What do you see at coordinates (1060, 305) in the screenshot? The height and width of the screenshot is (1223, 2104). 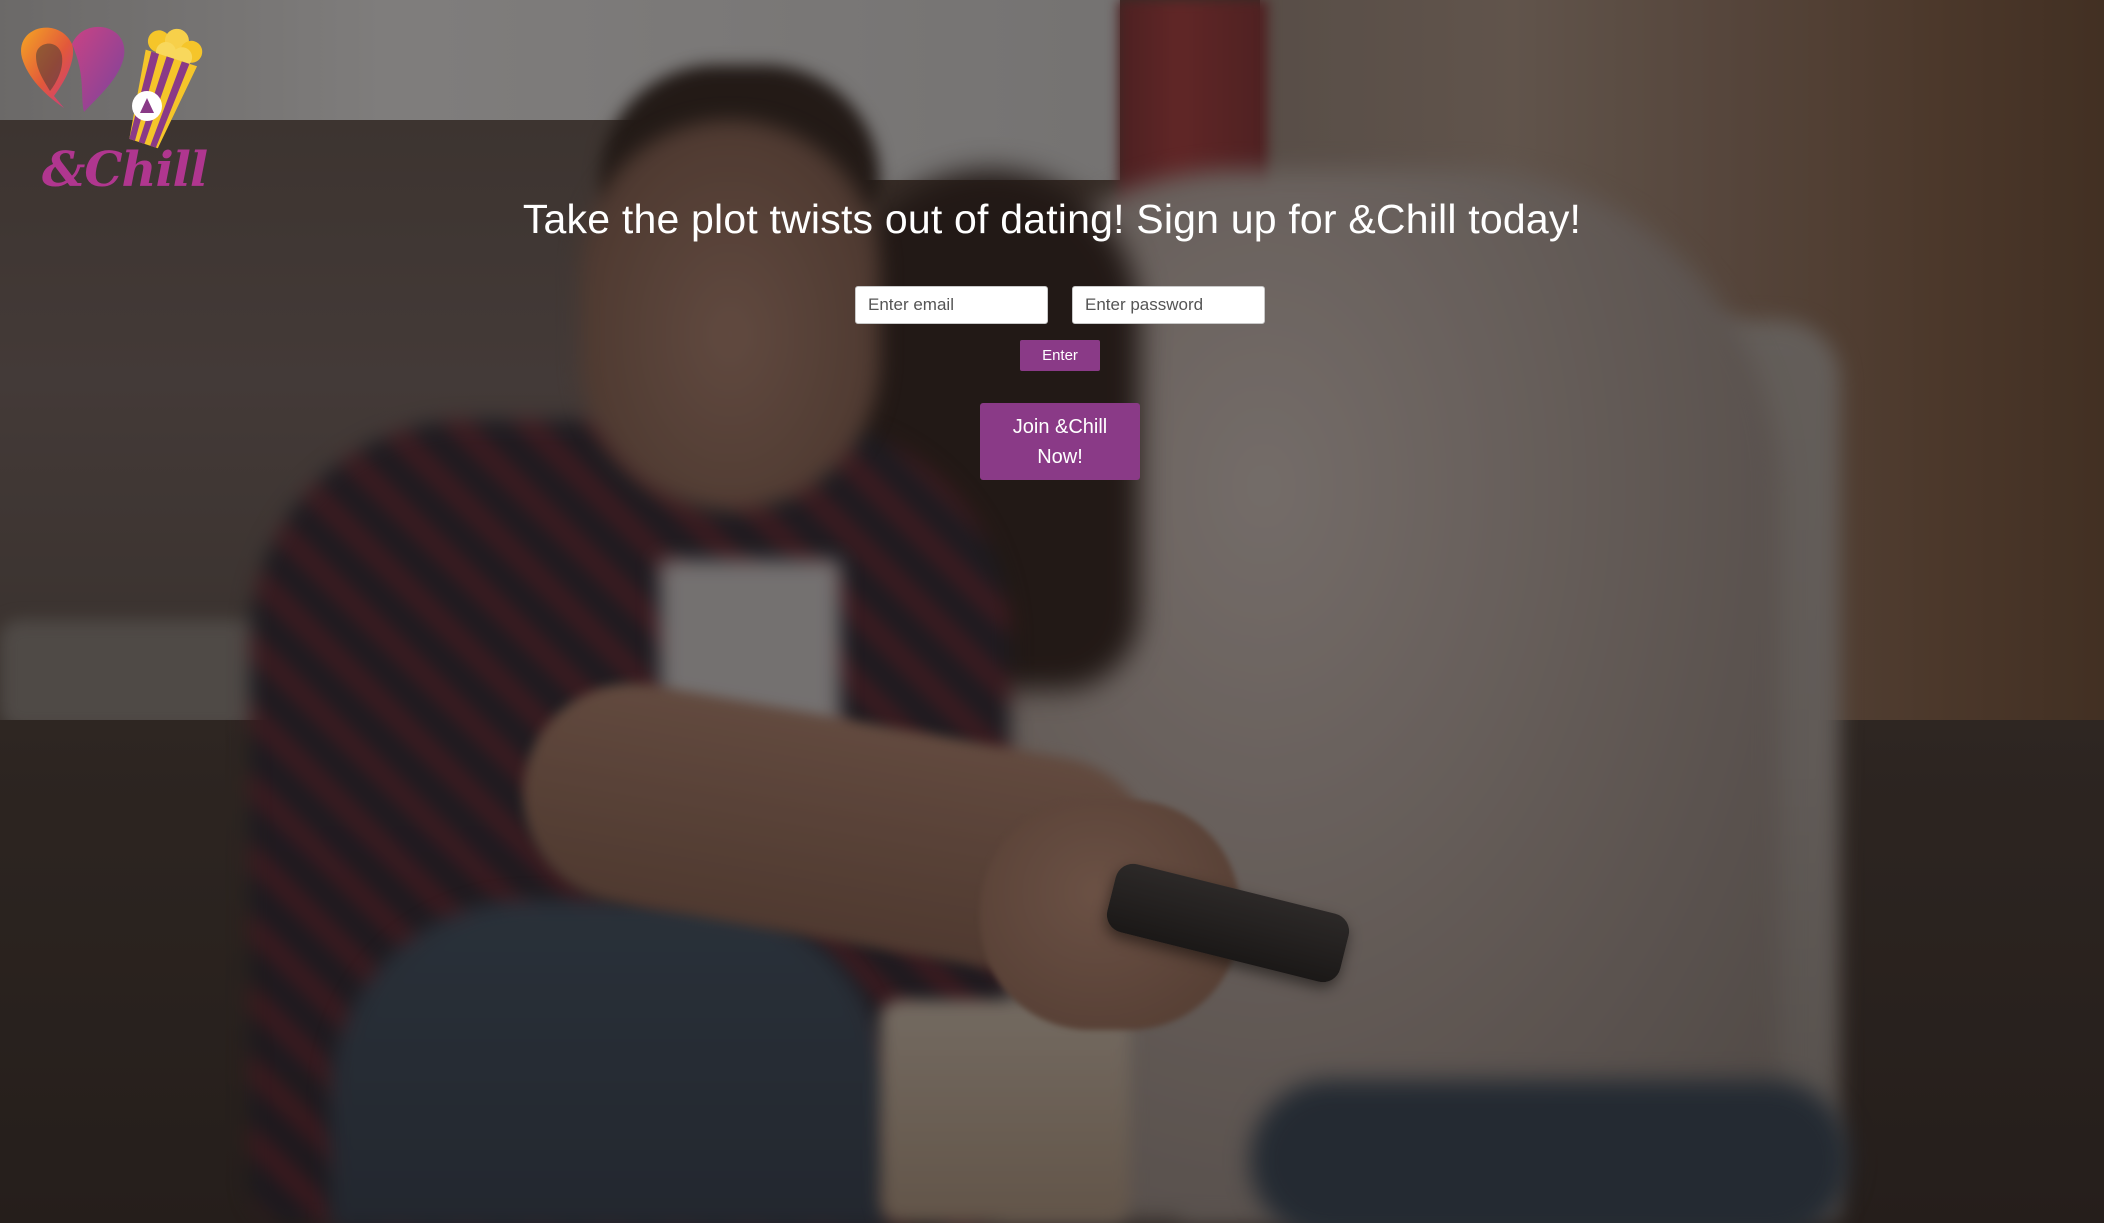 I see `login-form` at bounding box center [1060, 305].